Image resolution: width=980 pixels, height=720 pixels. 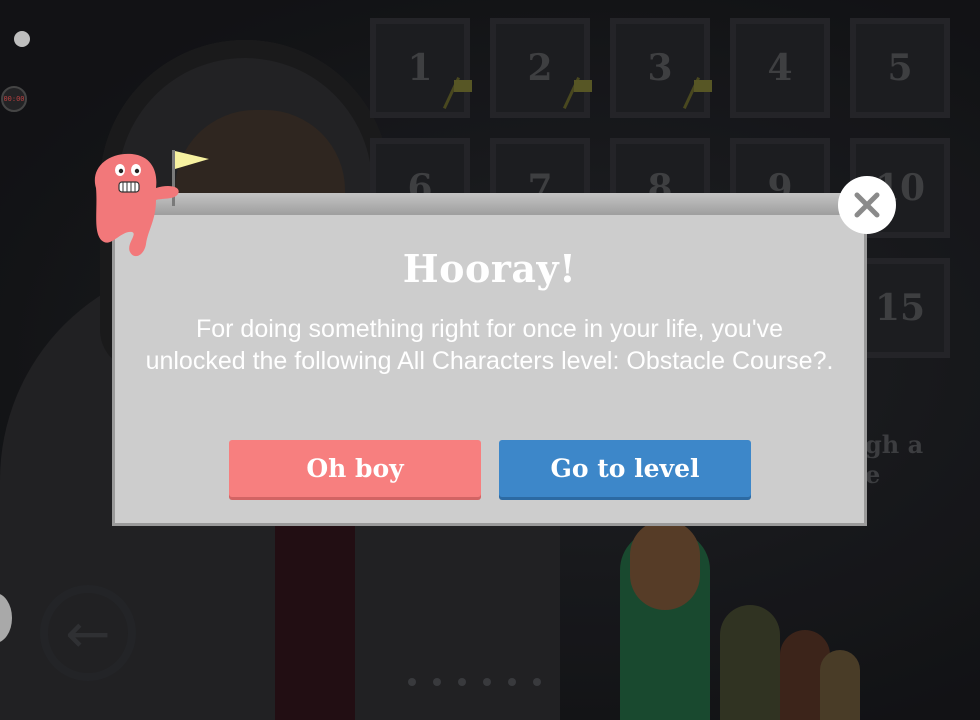 I want to click on go-to-level-button: Go to level, so click(x=625, y=468).